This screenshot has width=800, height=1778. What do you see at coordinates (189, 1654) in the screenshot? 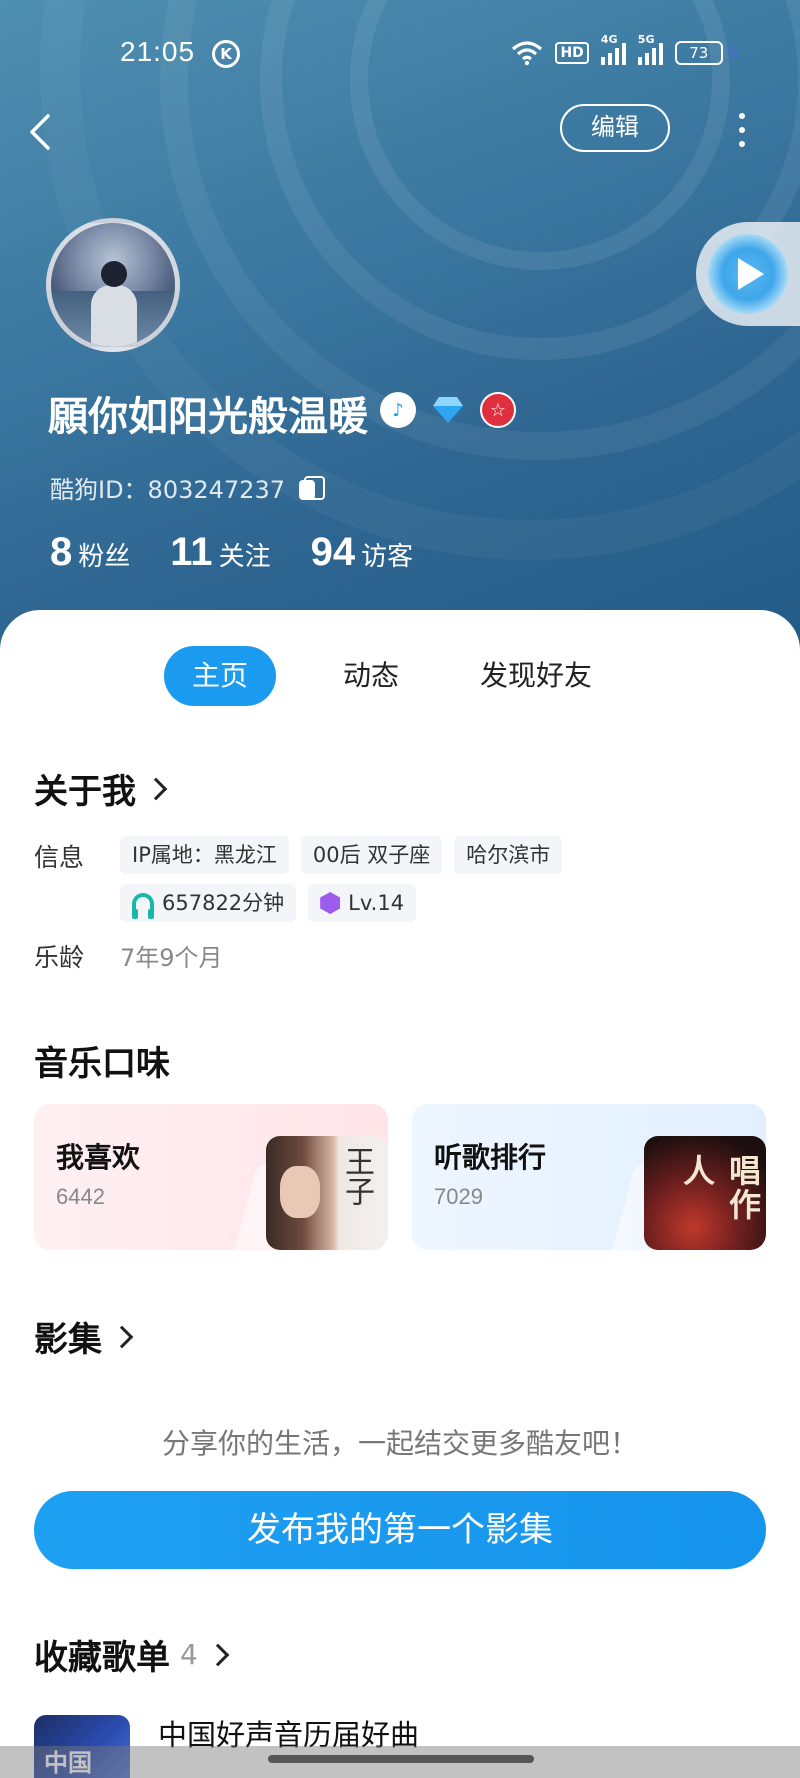
I see `saved-playlists-count: 4` at bounding box center [189, 1654].